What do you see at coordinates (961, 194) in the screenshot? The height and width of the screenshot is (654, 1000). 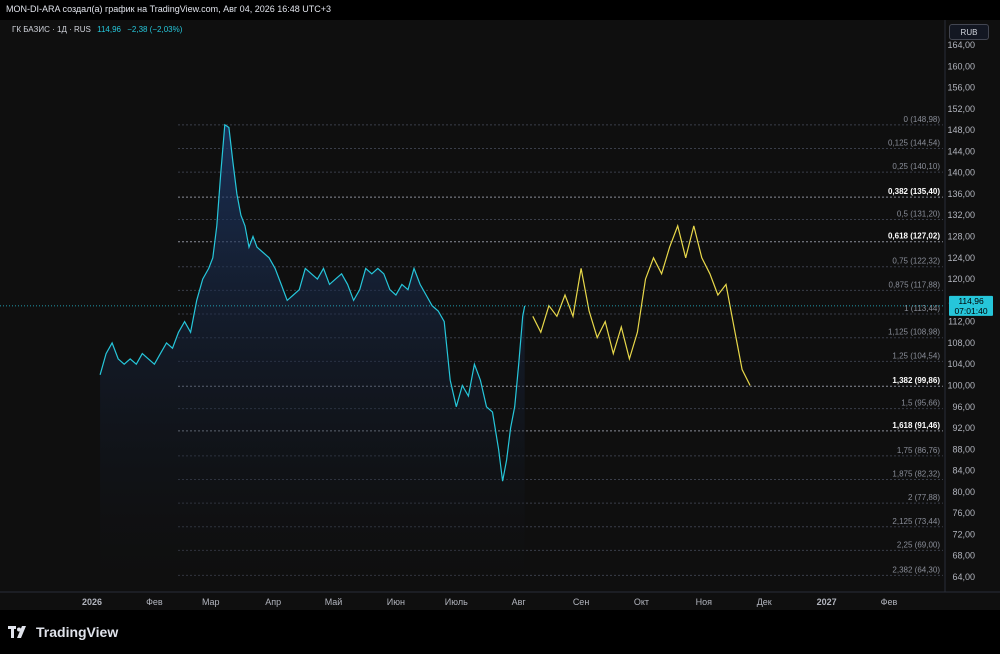 I see `price-tick-label: 136,00` at bounding box center [961, 194].